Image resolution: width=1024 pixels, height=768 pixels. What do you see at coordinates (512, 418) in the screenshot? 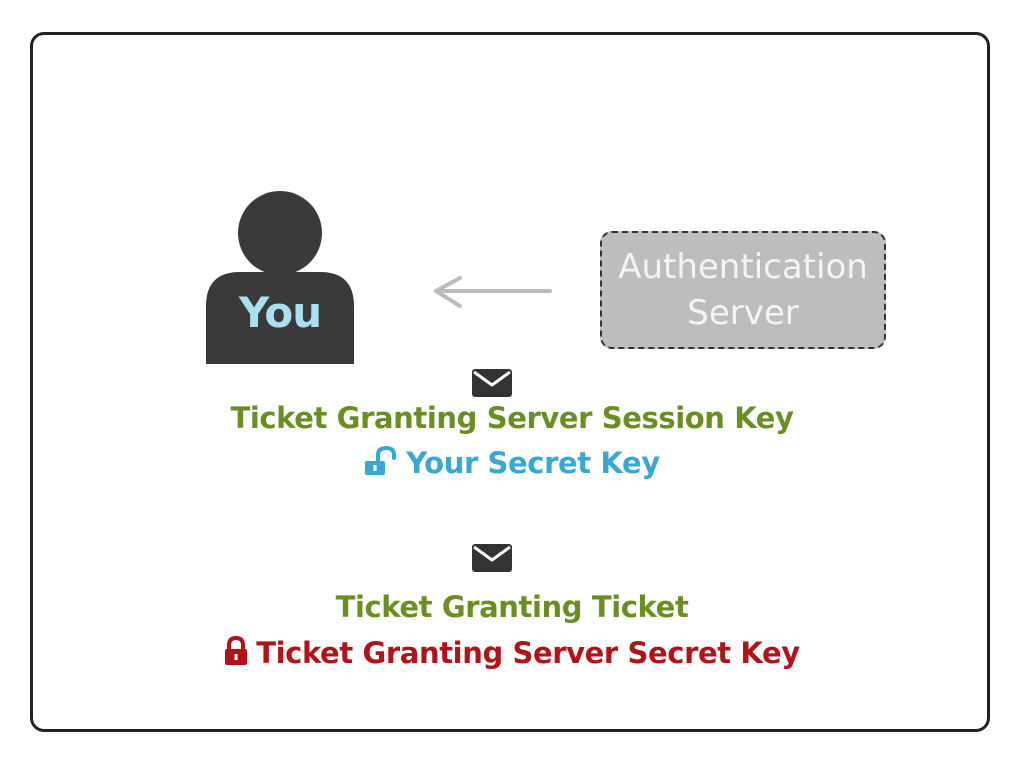
I see `session-key-title: Ticket Granting Server Session Key` at bounding box center [512, 418].